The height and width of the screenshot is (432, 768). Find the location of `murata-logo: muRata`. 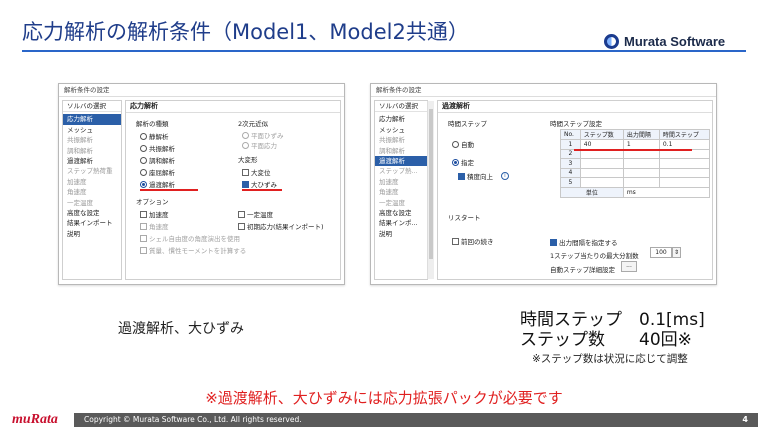

murata-logo: muRata is located at coordinates (35, 419).